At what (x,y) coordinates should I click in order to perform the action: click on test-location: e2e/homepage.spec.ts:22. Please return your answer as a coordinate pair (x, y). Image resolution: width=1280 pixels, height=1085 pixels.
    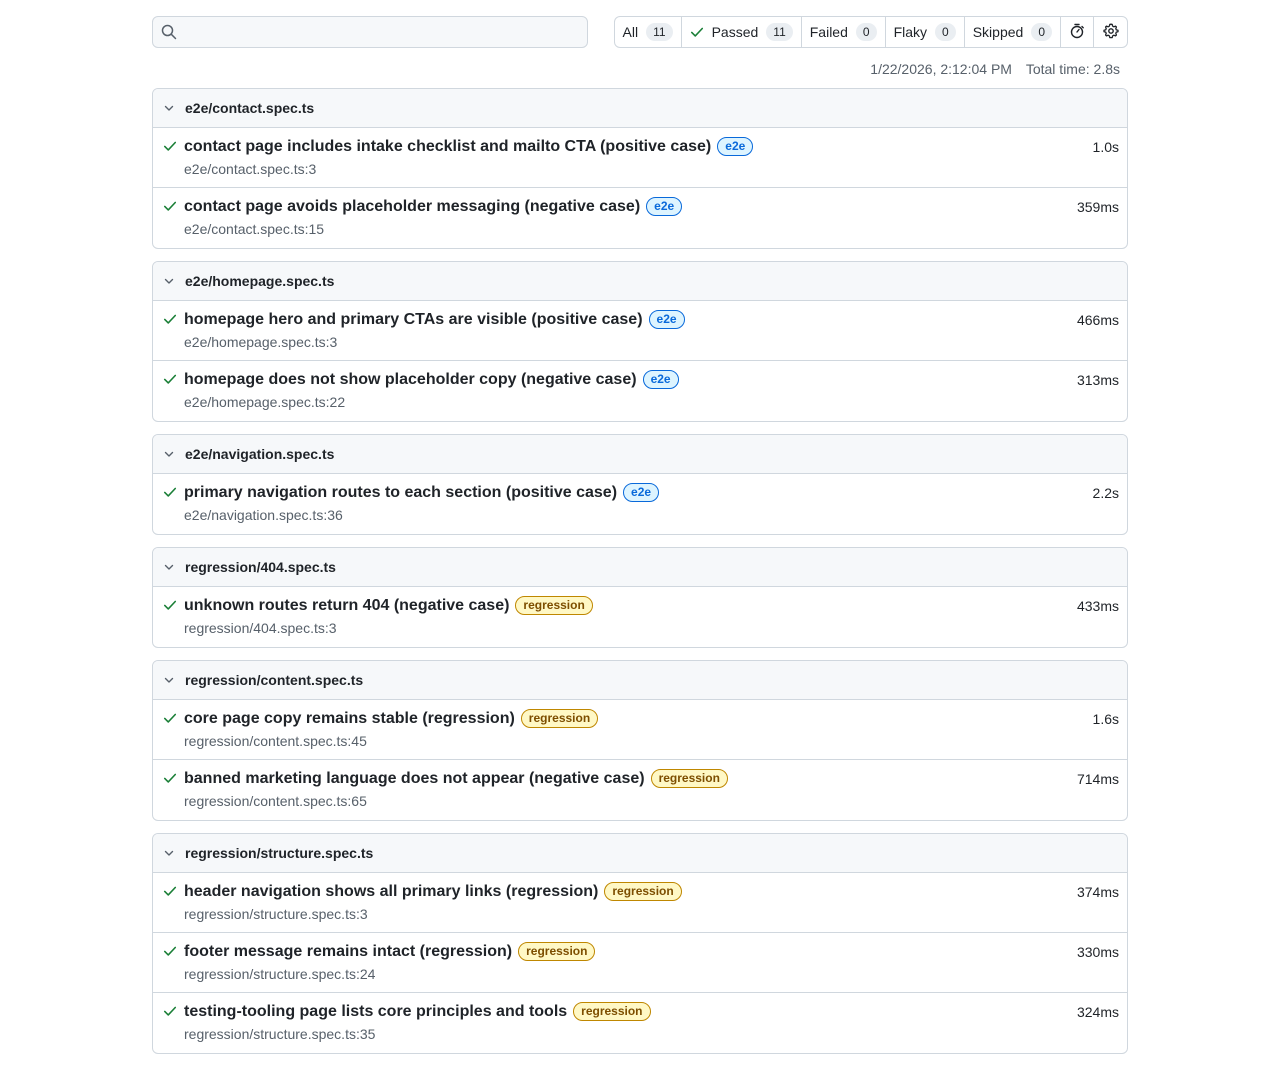
    Looking at the image, I should click on (265, 402).